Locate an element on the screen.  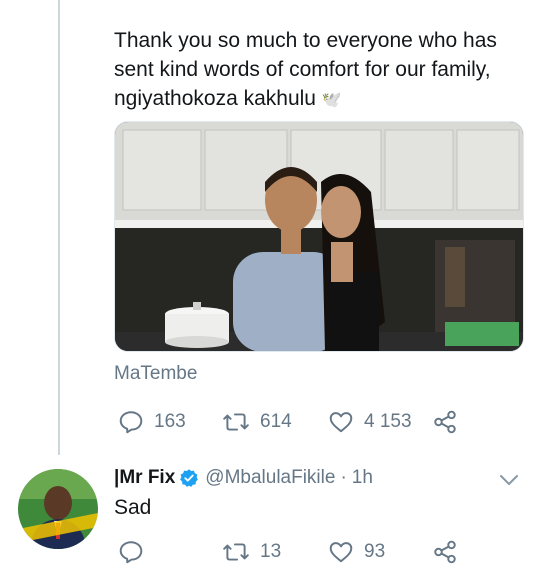
reply-action: 163 is located at coordinates (152, 422).